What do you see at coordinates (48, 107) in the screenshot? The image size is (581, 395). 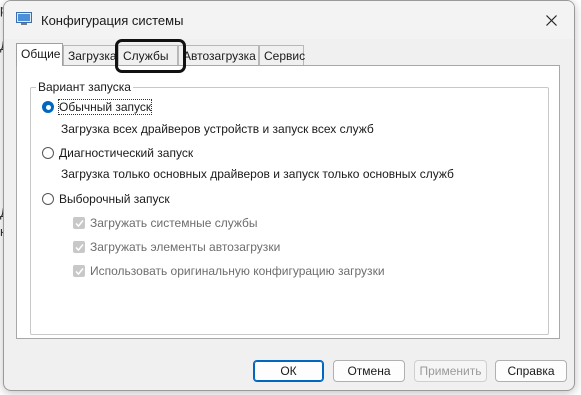 I see `normal-startup-radio` at bounding box center [48, 107].